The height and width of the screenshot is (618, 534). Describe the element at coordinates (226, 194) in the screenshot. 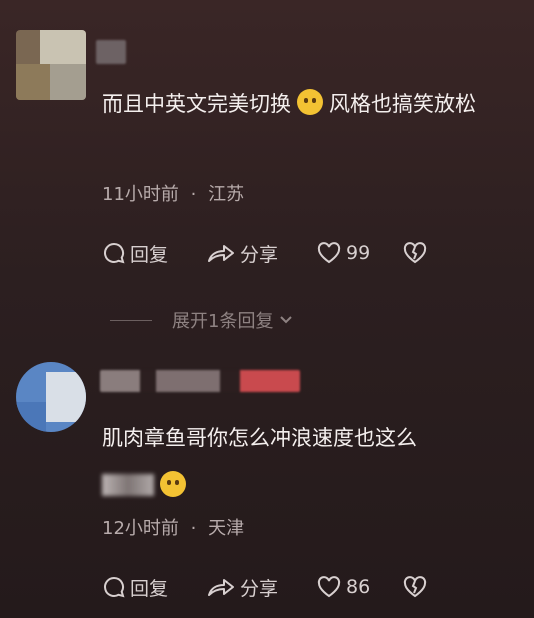

I see `location: 江苏` at that location.